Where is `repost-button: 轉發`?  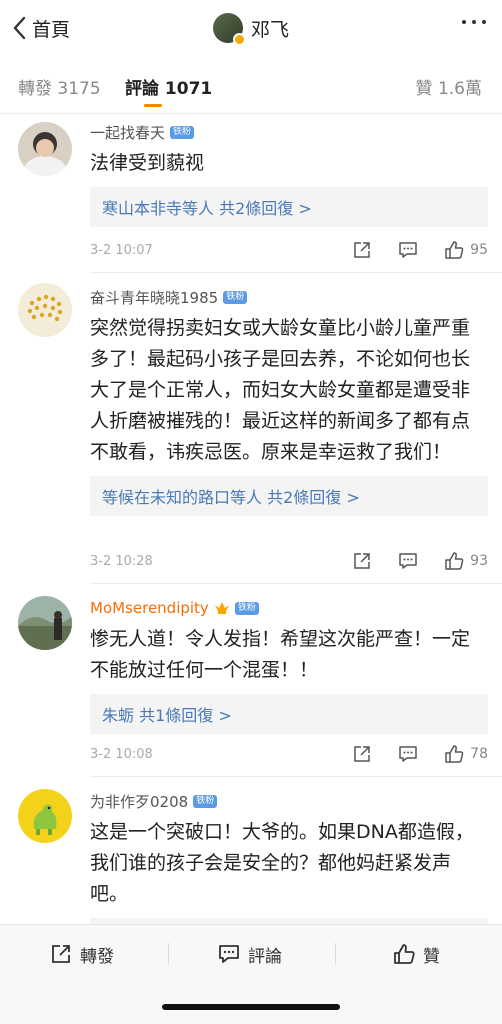
repost-button: 轉發 is located at coordinates (82, 954).